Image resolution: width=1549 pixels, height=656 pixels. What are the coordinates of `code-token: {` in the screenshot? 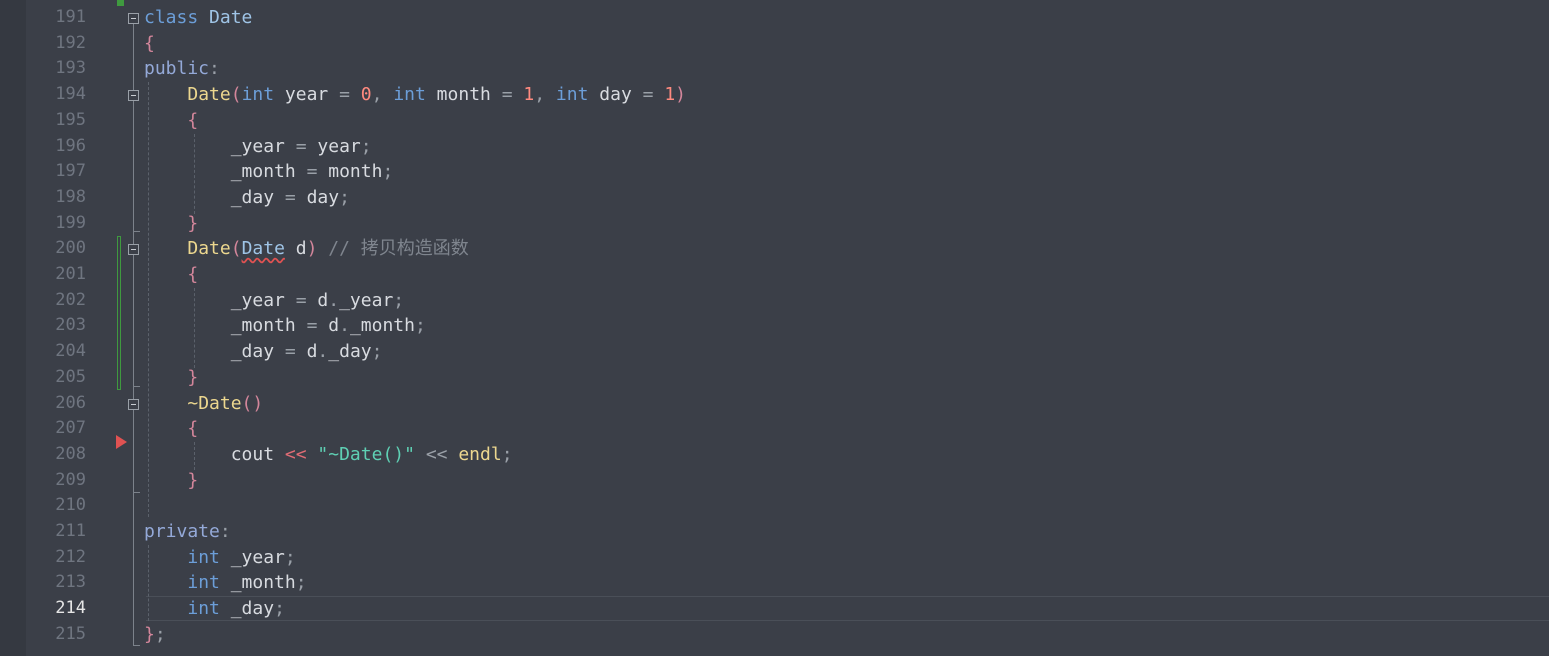 It's located at (193, 274).